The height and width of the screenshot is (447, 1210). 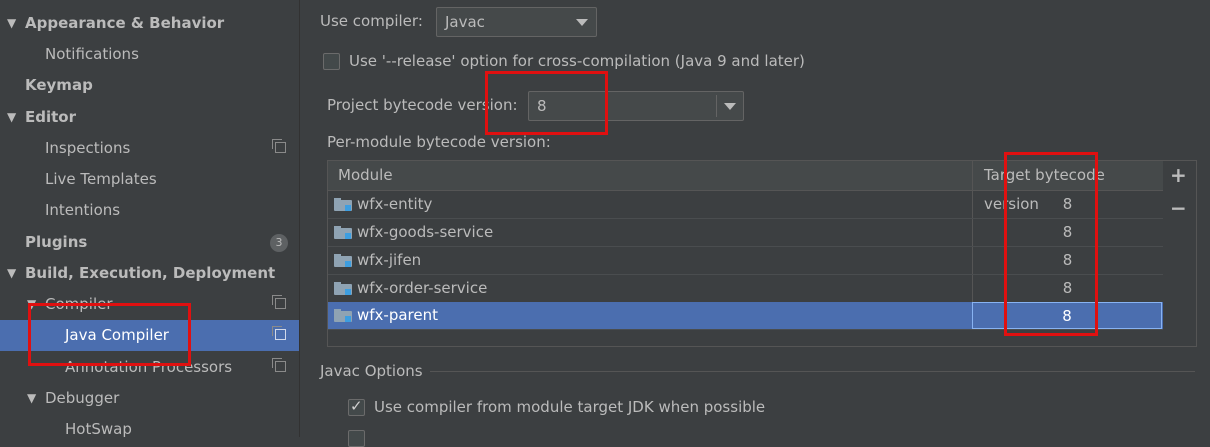 I want to click on nav-appearance-behavior: ▼ Appearance & Behavior, so click(x=149, y=23).